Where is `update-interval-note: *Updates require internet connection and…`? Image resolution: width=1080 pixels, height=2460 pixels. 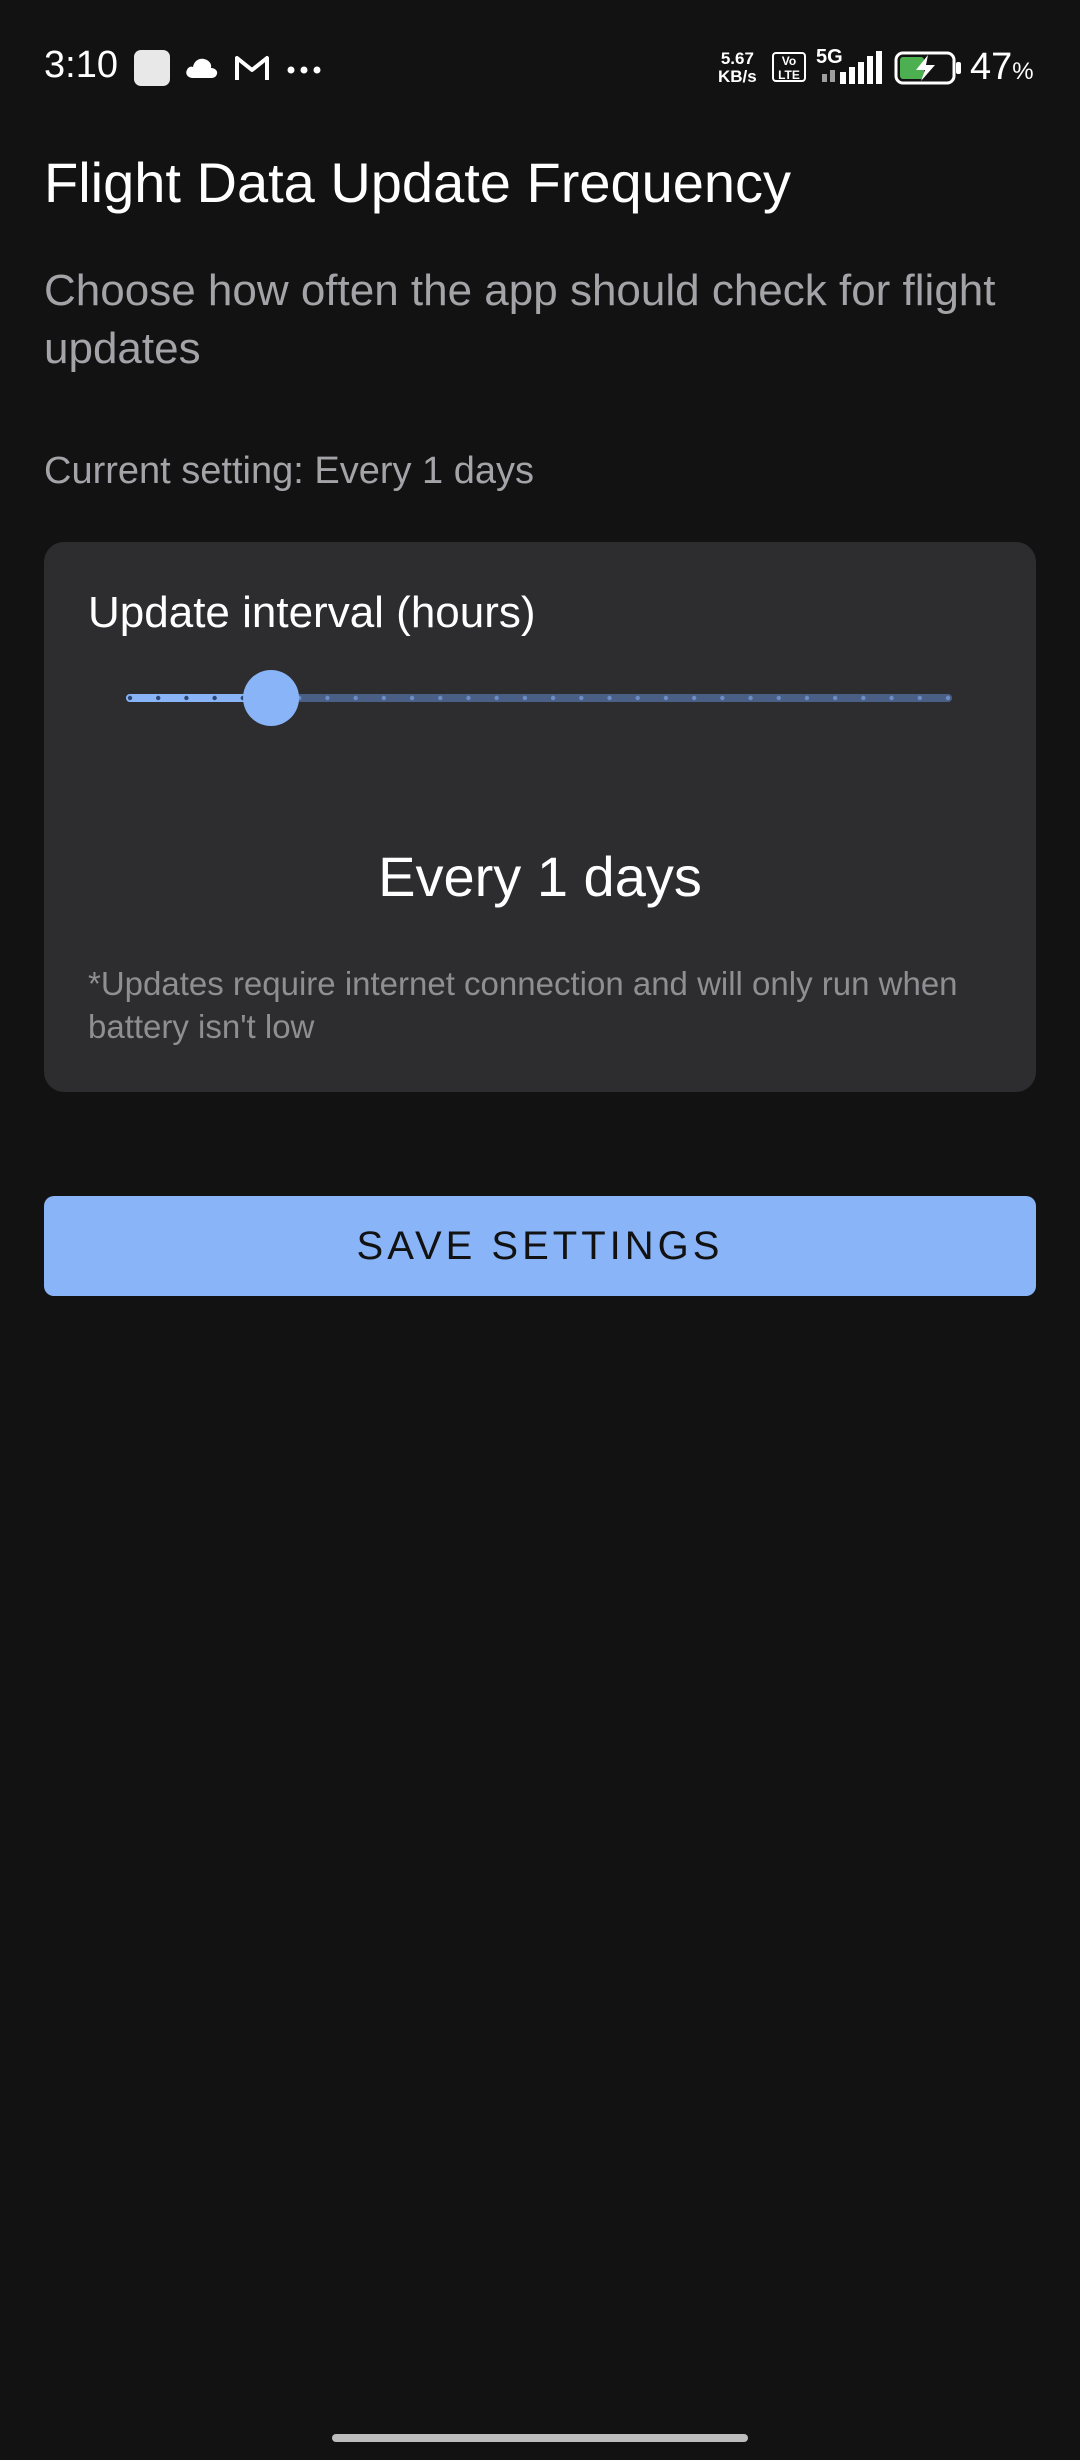 update-interval-note: *Updates require internet connection and… is located at coordinates (523, 1005).